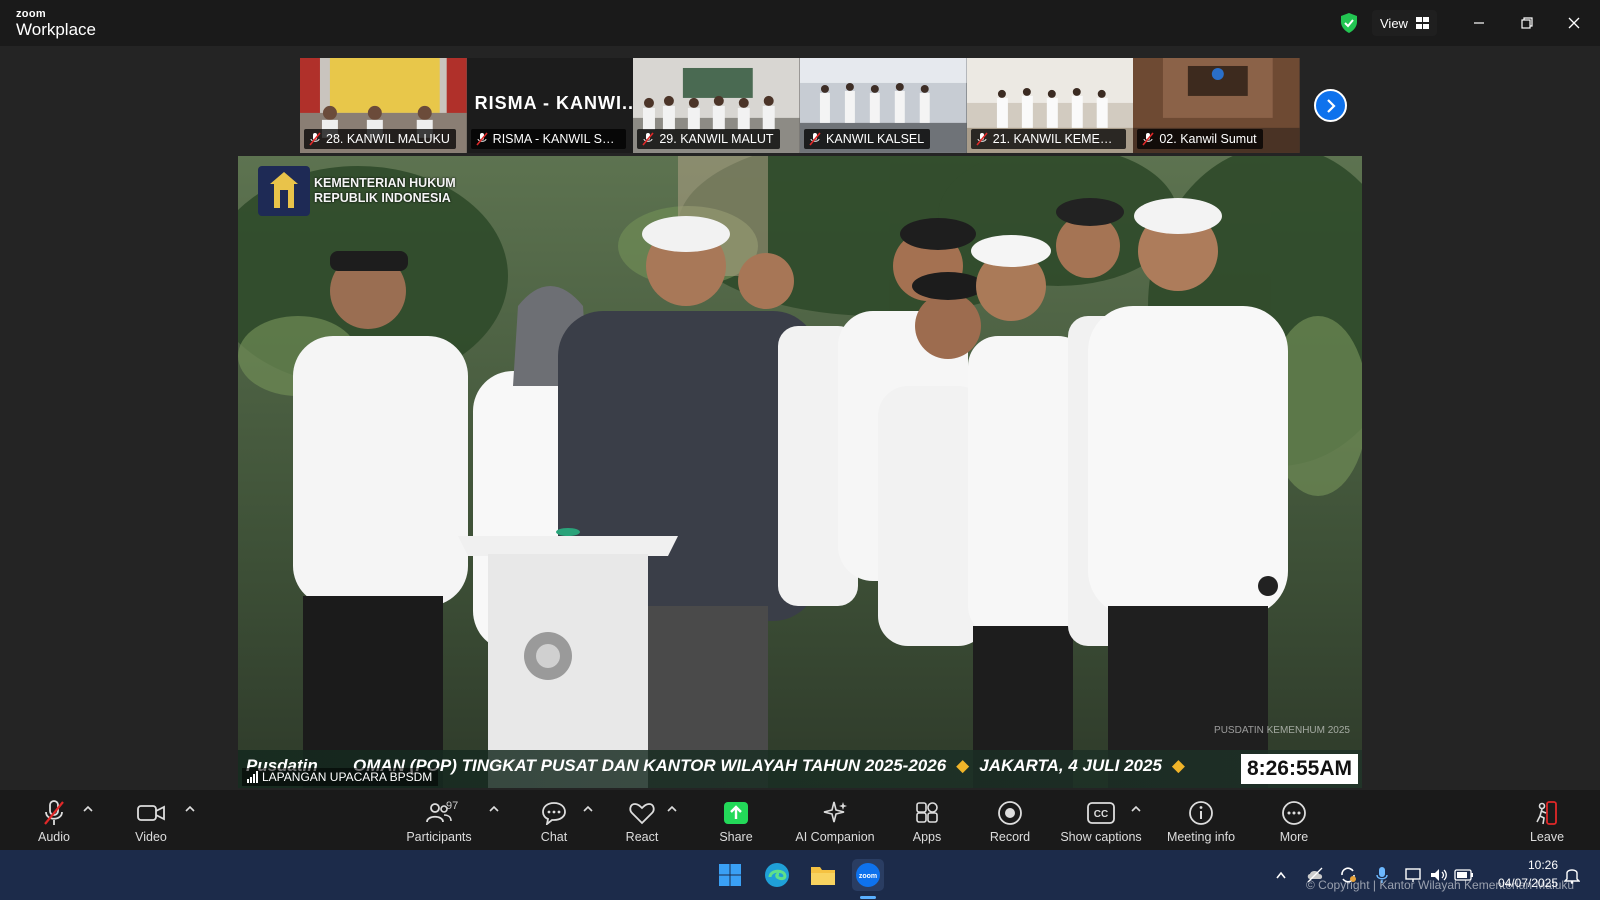  What do you see at coordinates (963, 765) in the screenshot?
I see `diamond-icon: ◆` at bounding box center [963, 765].